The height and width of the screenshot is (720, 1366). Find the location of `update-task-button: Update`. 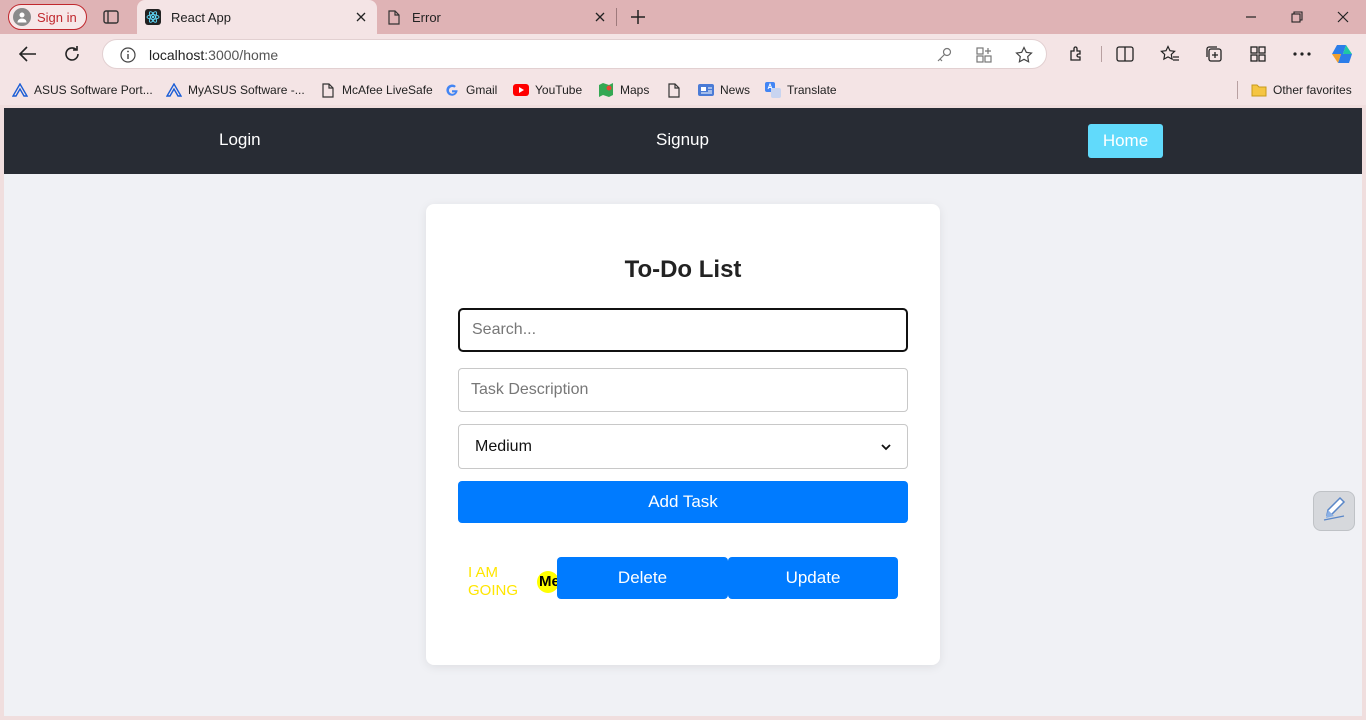

update-task-button: Update is located at coordinates (813, 578).